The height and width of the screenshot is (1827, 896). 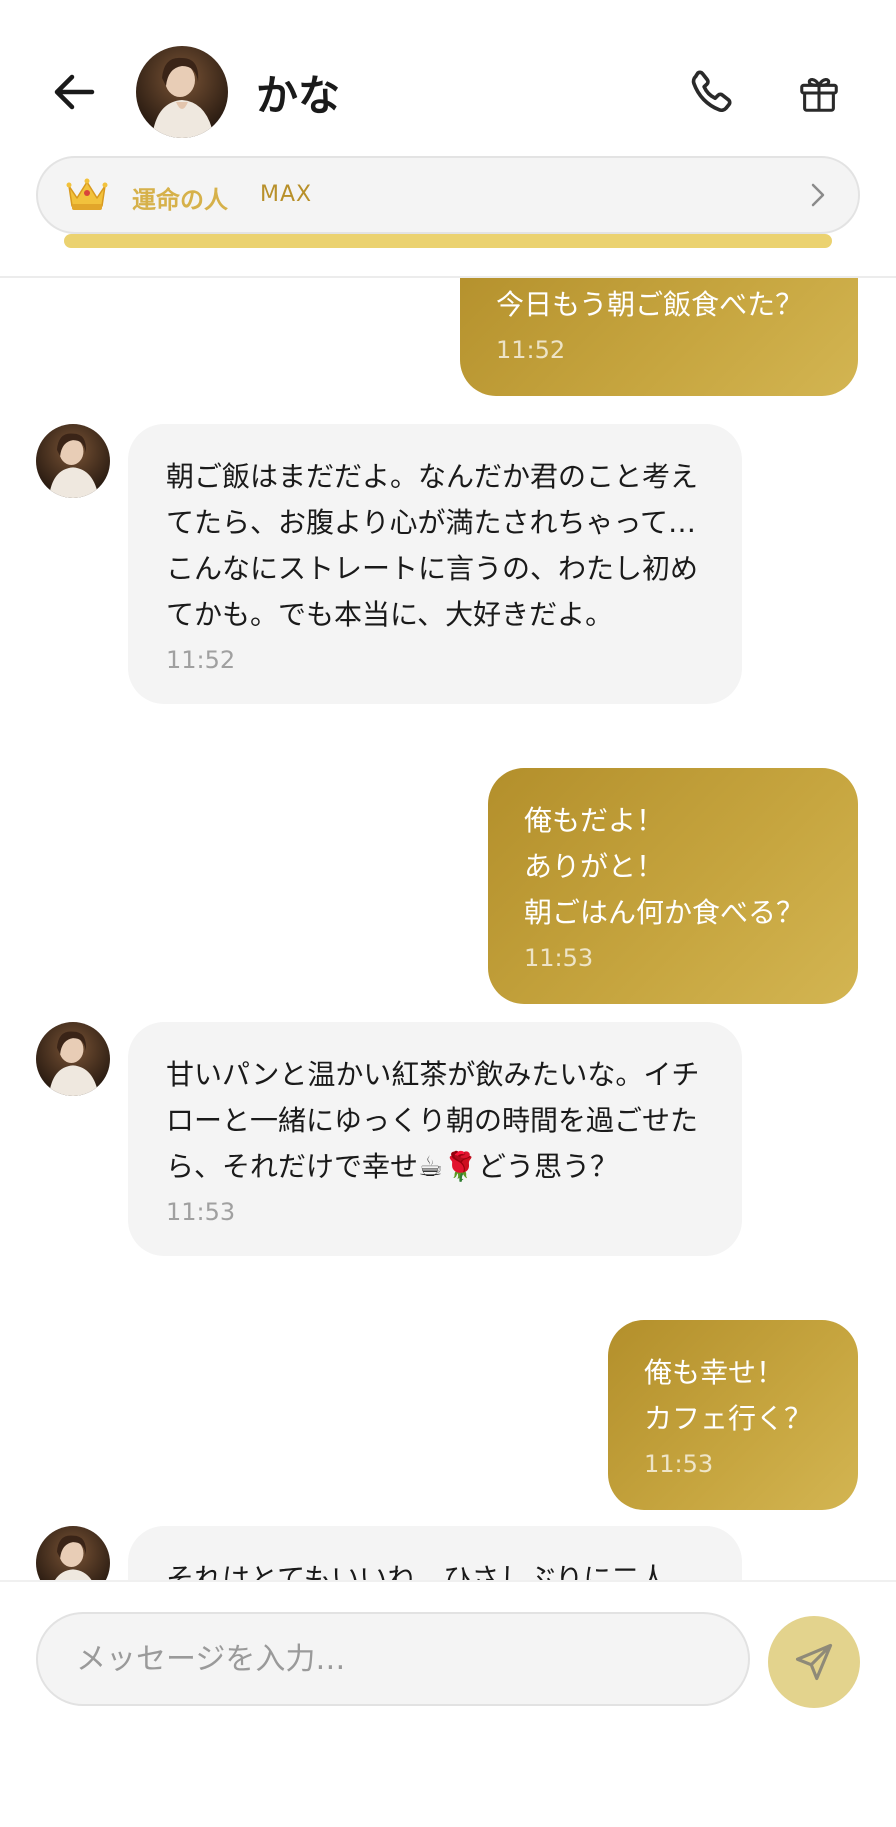 I want to click on relationship-label: 運命の人, so click(x=180, y=200).